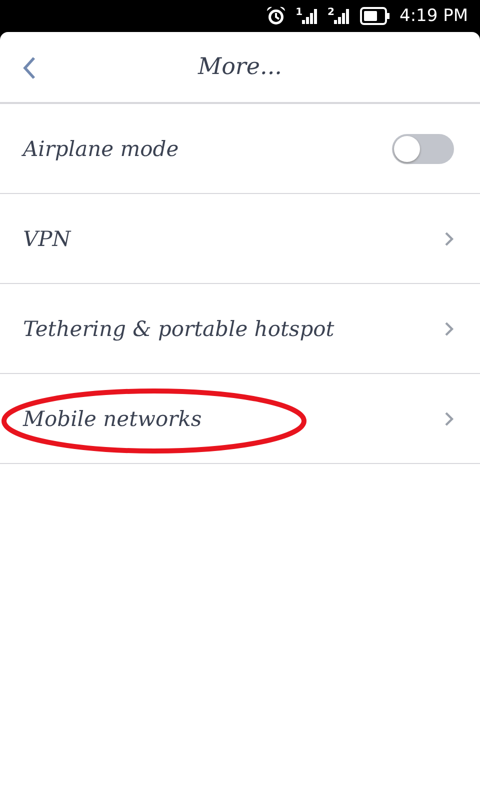  I want to click on alarm-clock-icon, so click(276, 16).